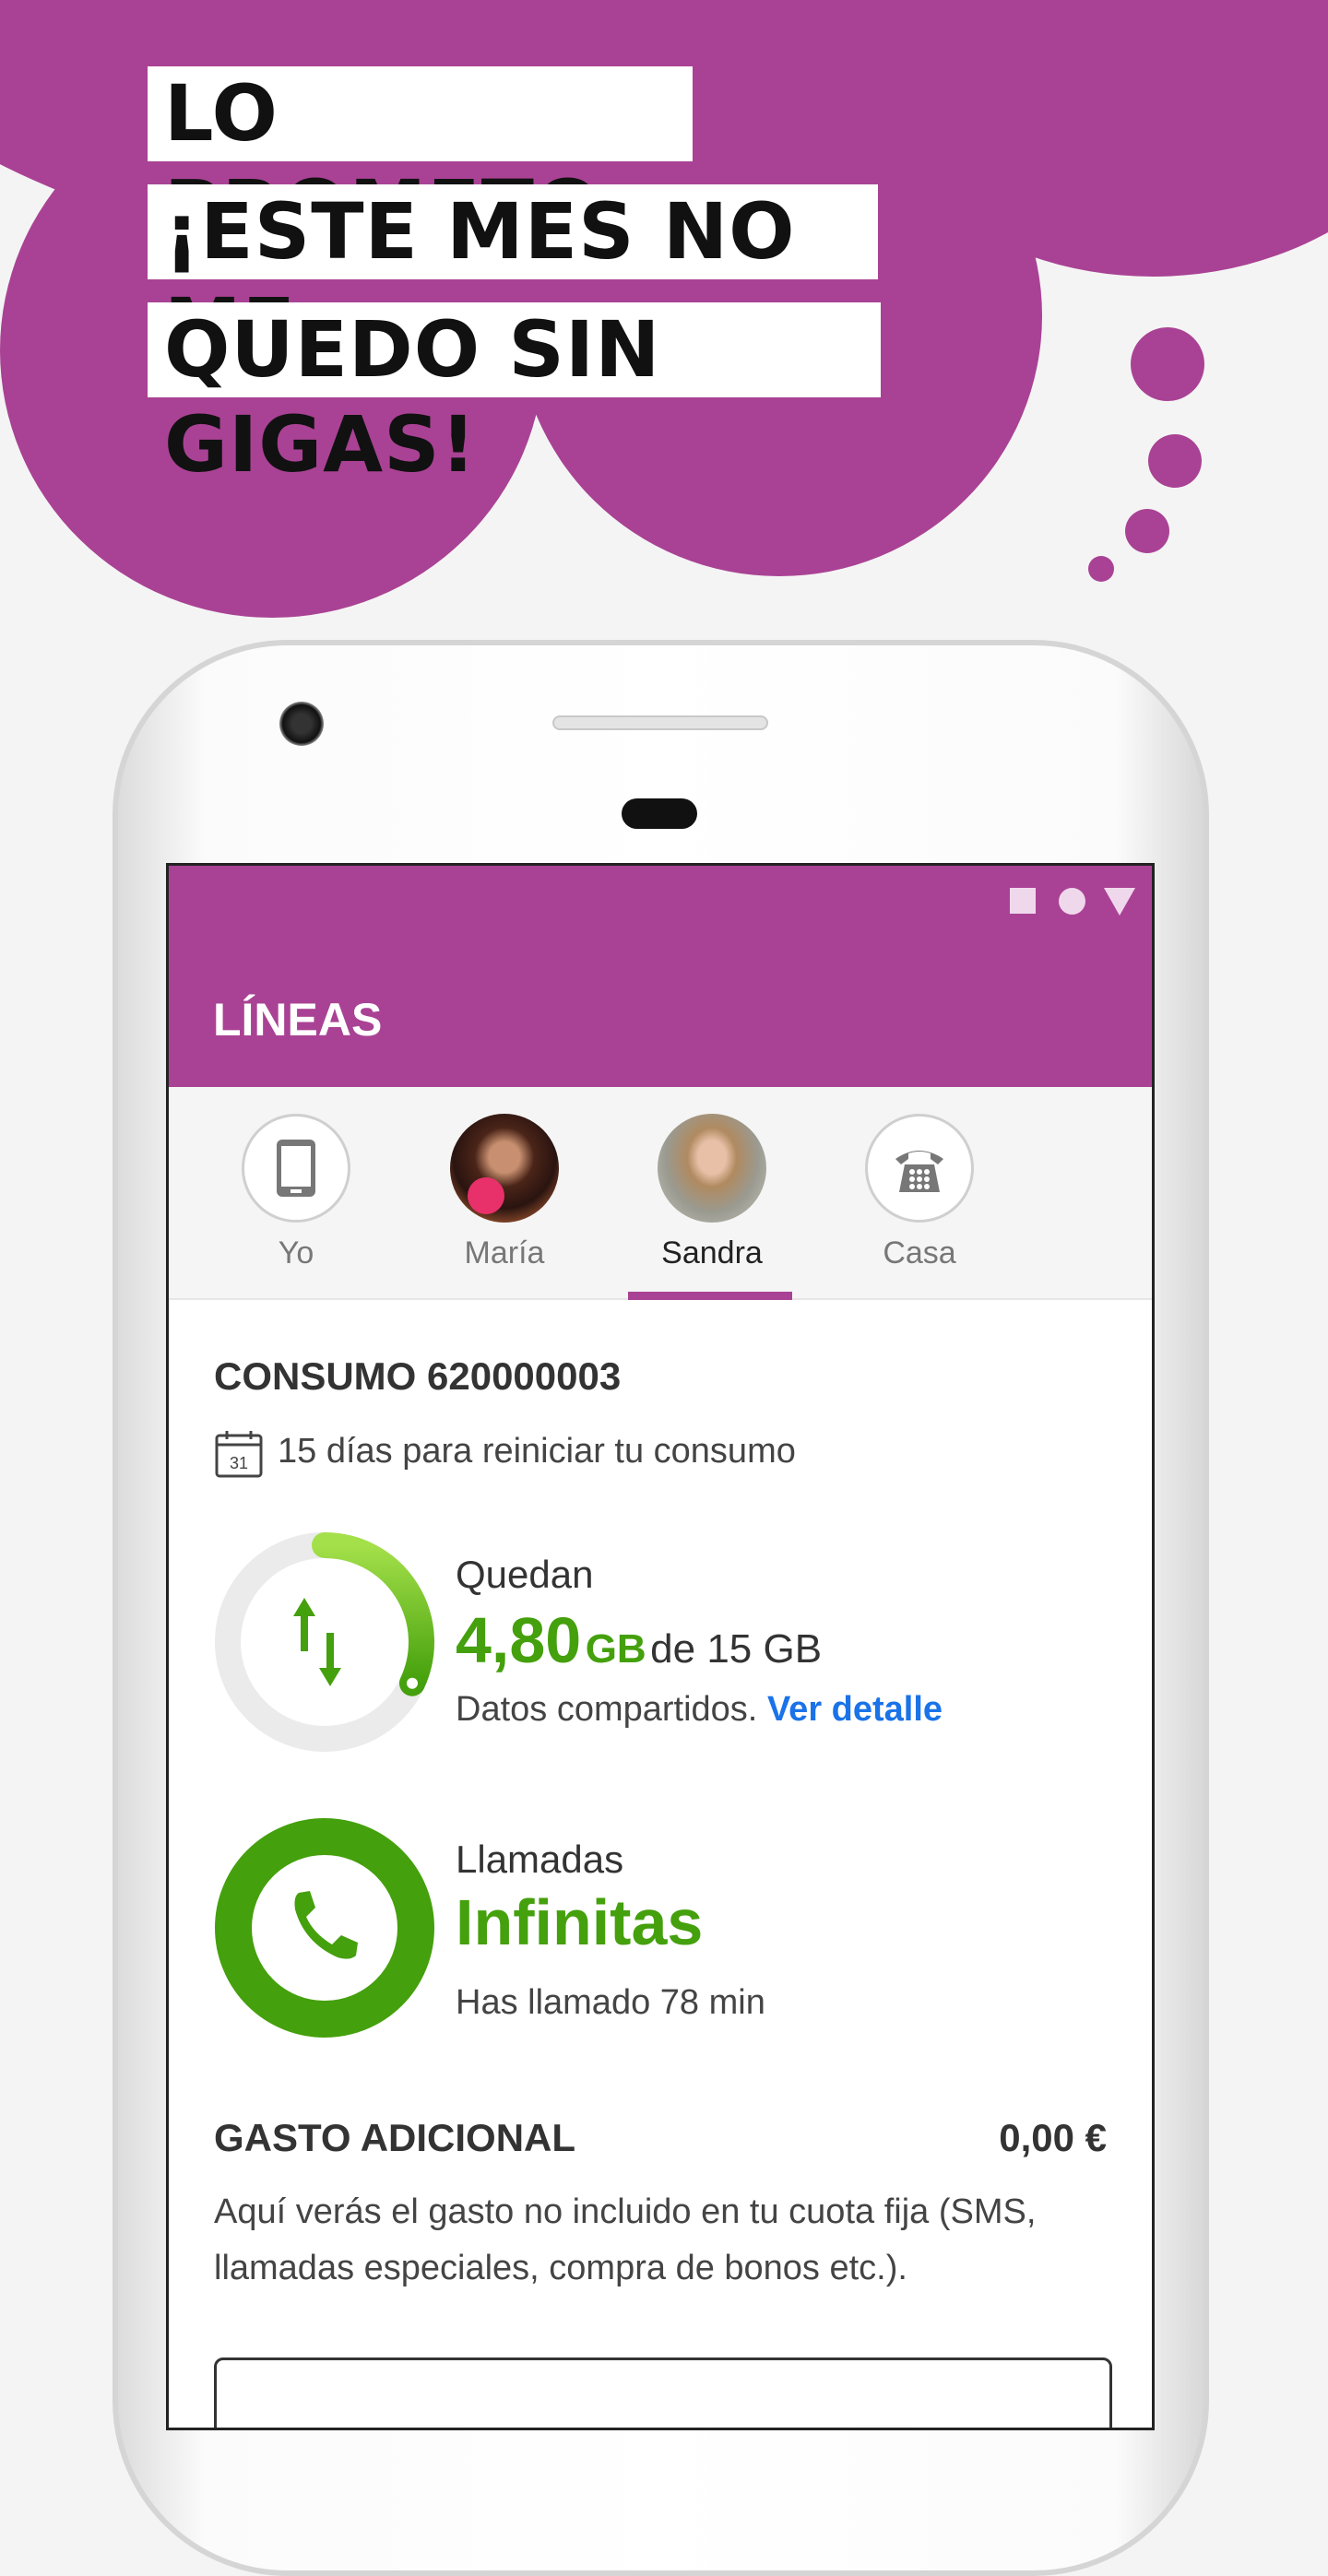  Describe the element at coordinates (663, 2392) in the screenshot. I see `action-button` at that location.